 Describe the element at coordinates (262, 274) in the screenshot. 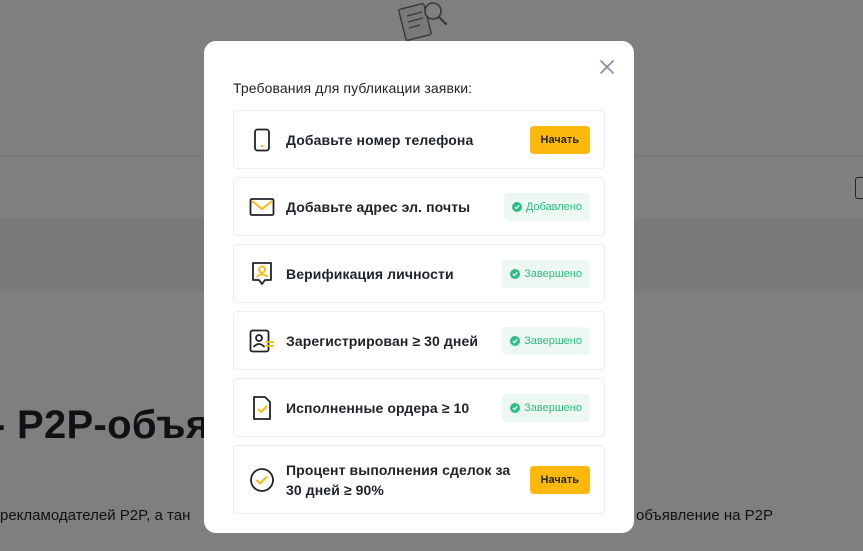

I see `identity-verification-icon` at that location.